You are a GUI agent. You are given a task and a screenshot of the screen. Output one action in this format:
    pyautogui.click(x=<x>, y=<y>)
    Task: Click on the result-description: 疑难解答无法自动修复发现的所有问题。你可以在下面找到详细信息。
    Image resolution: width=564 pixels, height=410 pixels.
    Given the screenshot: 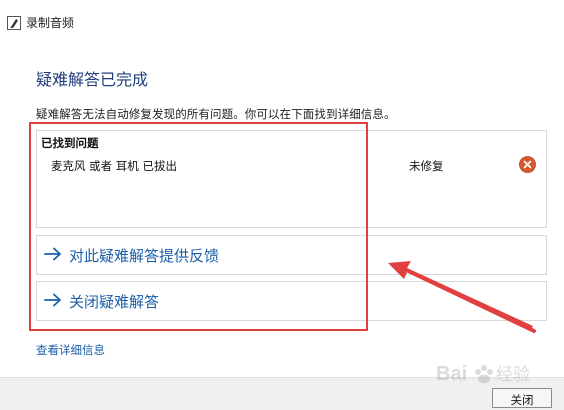 What is the action you would take?
    pyautogui.click(x=216, y=114)
    